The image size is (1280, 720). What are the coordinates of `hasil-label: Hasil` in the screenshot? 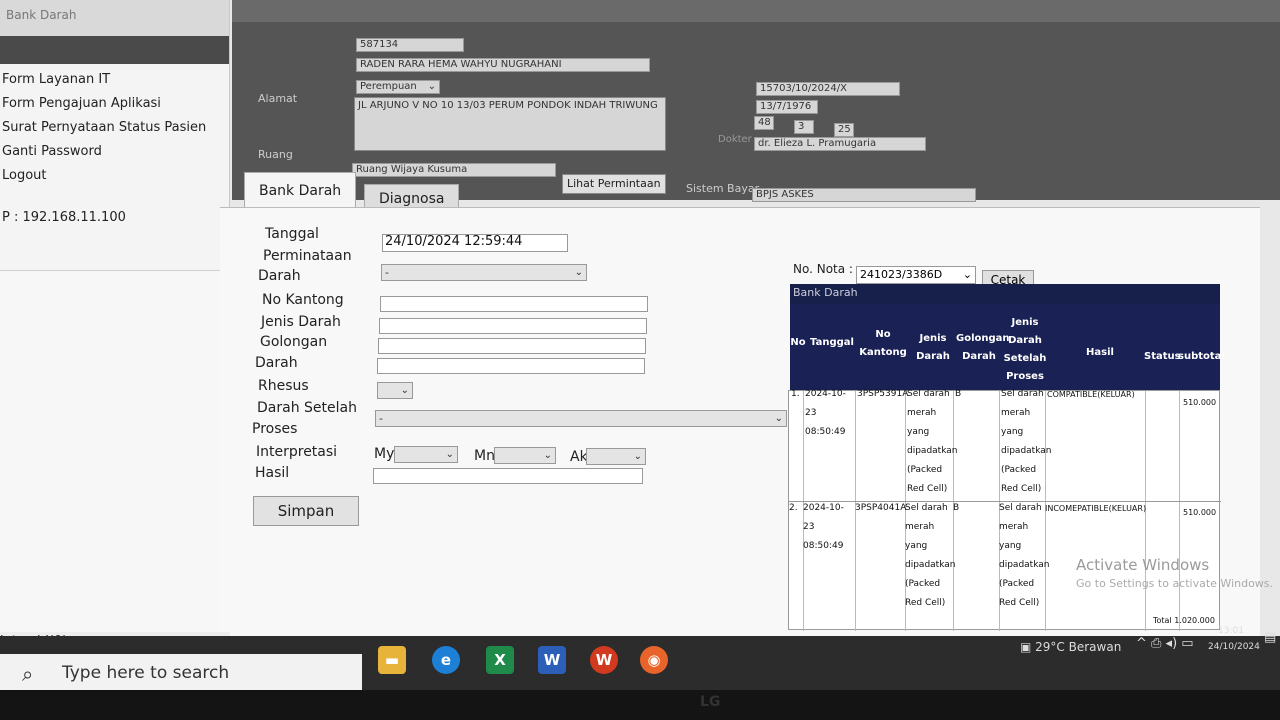 It's located at (272, 473).